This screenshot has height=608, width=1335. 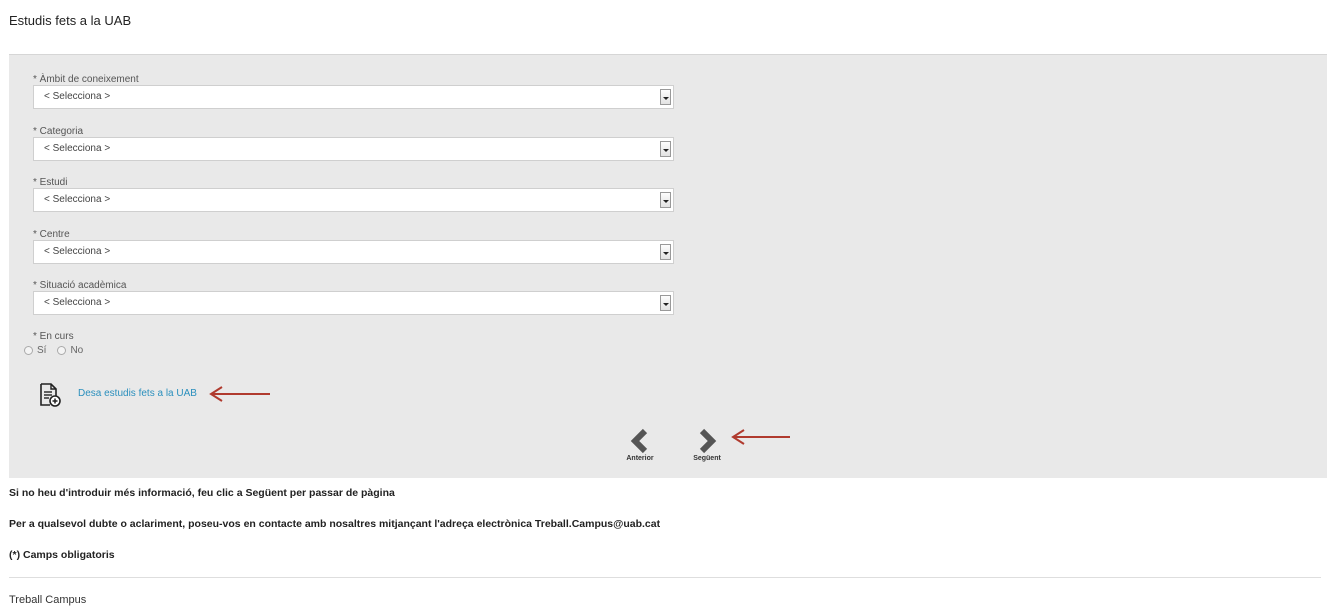 I want to click on select-centre-value: < Selecciona >, so click(x=77, y=251).